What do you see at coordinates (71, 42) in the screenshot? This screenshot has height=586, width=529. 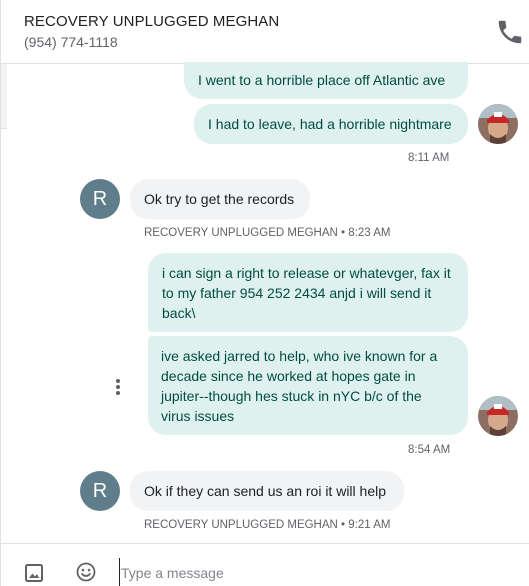 I see `contact-phone: (954) 774-1118` at bounding box center [71, 42].